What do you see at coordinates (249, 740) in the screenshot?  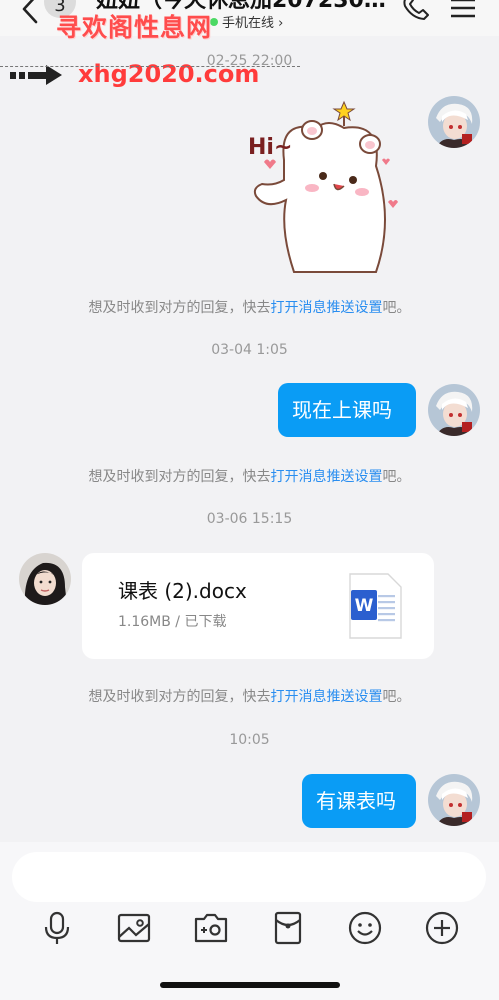 I see `timestamp: 10:05` at bounding box center [249, 740].